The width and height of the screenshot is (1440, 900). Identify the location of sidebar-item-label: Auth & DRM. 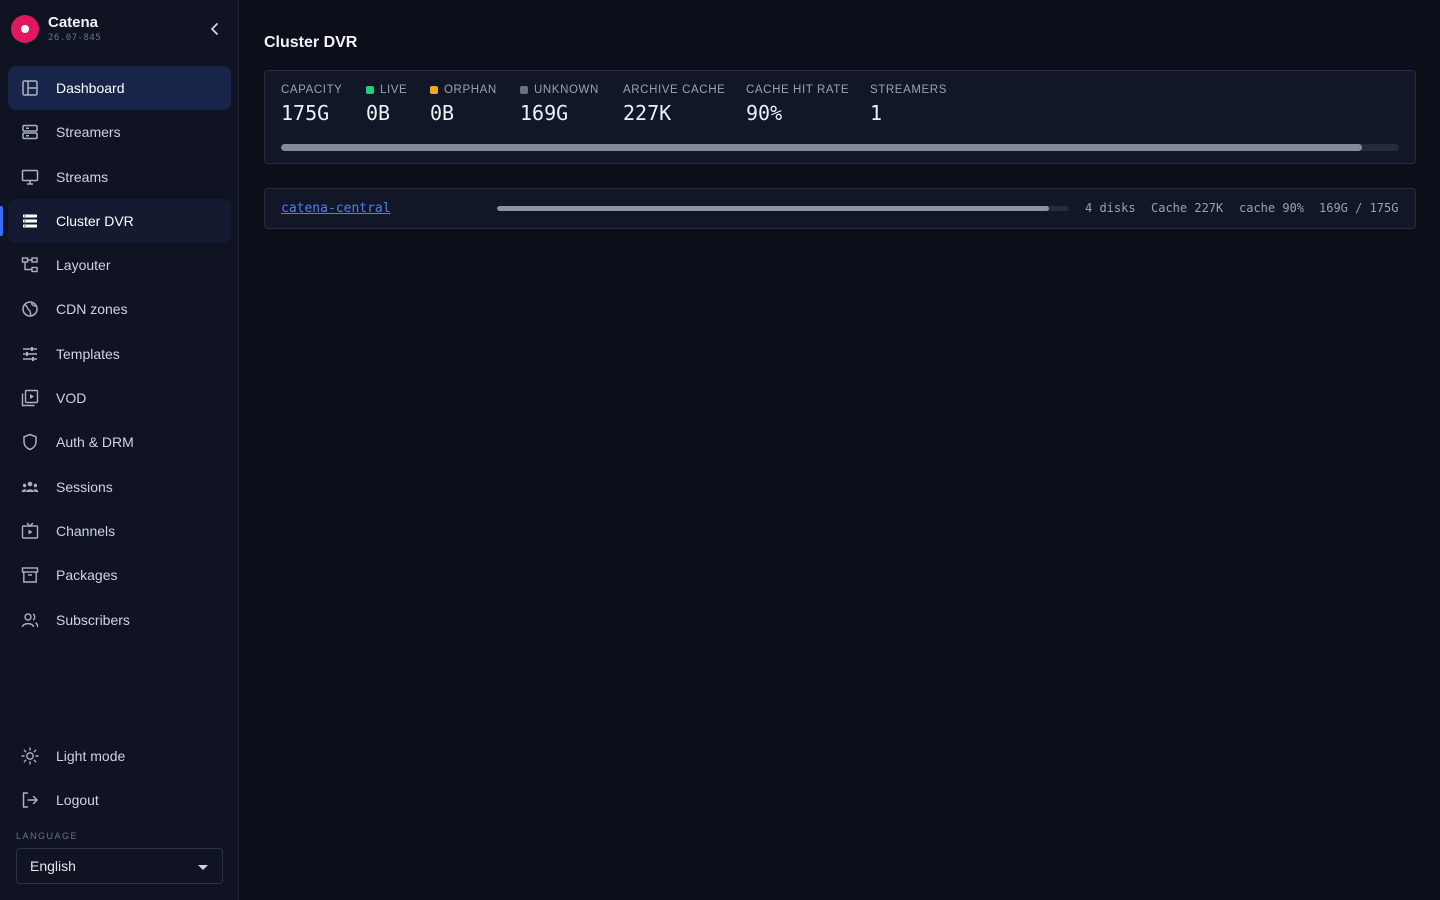
(95, 442).